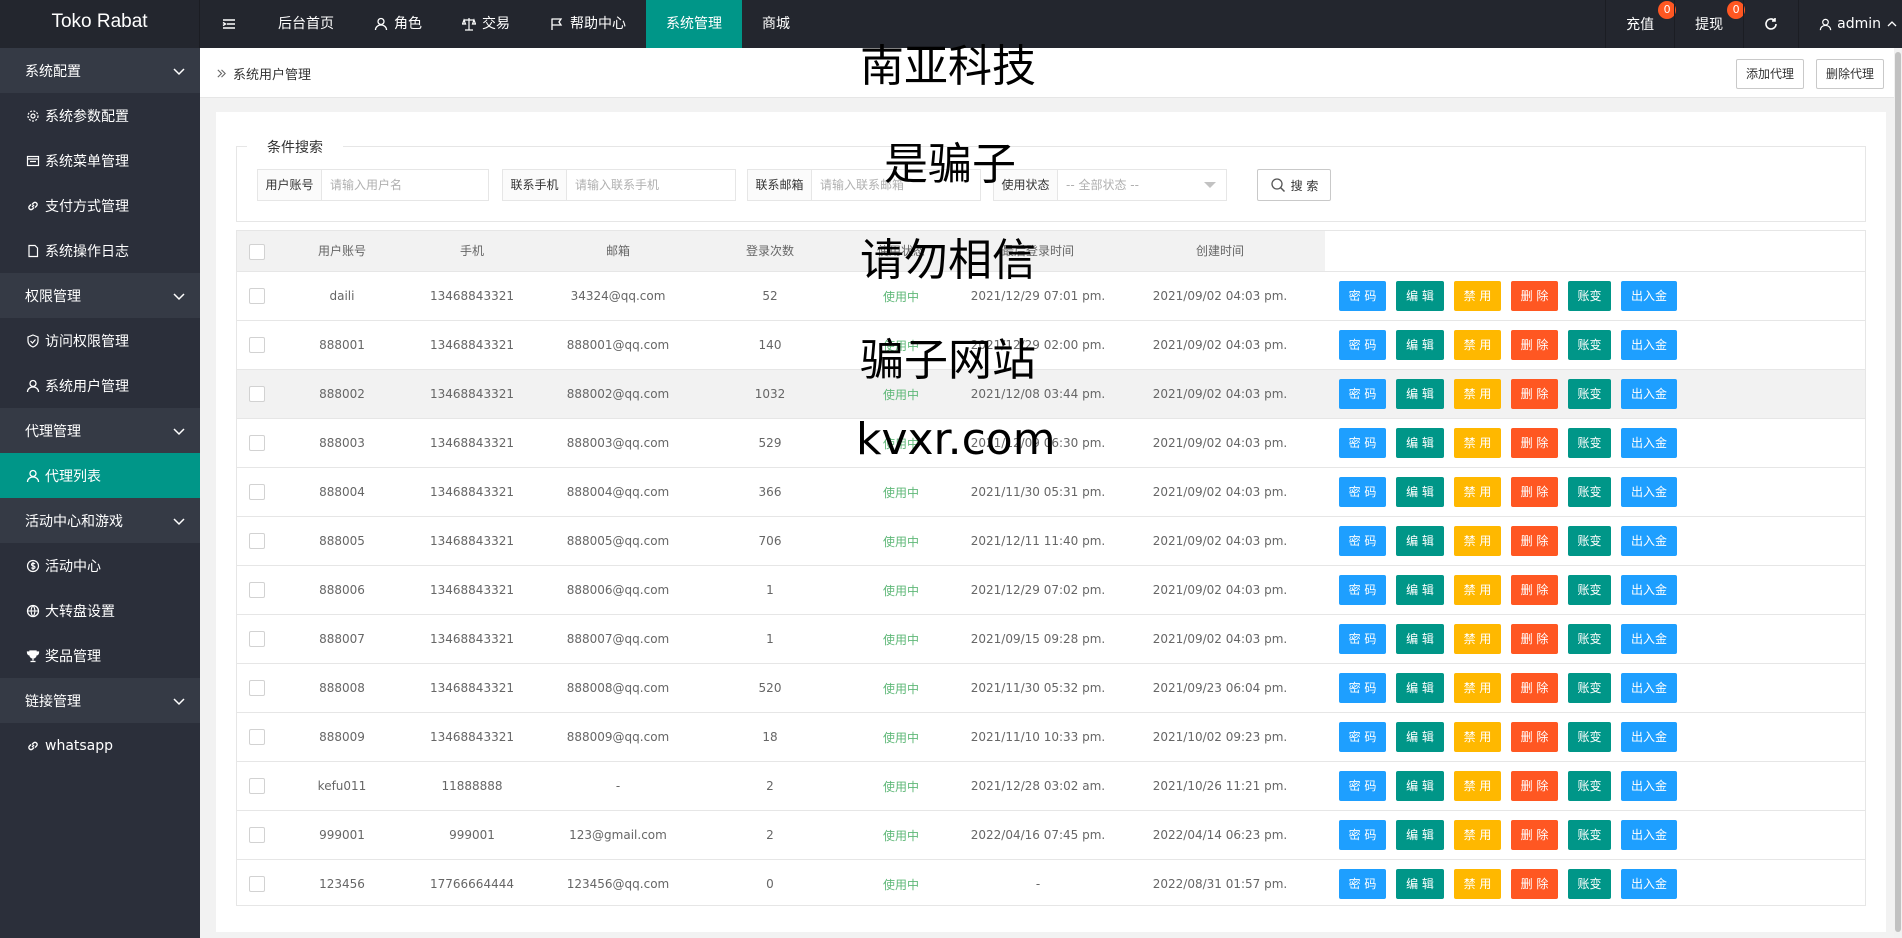  Describe the element at coordinates (306, 24) in the screenshot. I see `nav-home: 后台首页` at that location.